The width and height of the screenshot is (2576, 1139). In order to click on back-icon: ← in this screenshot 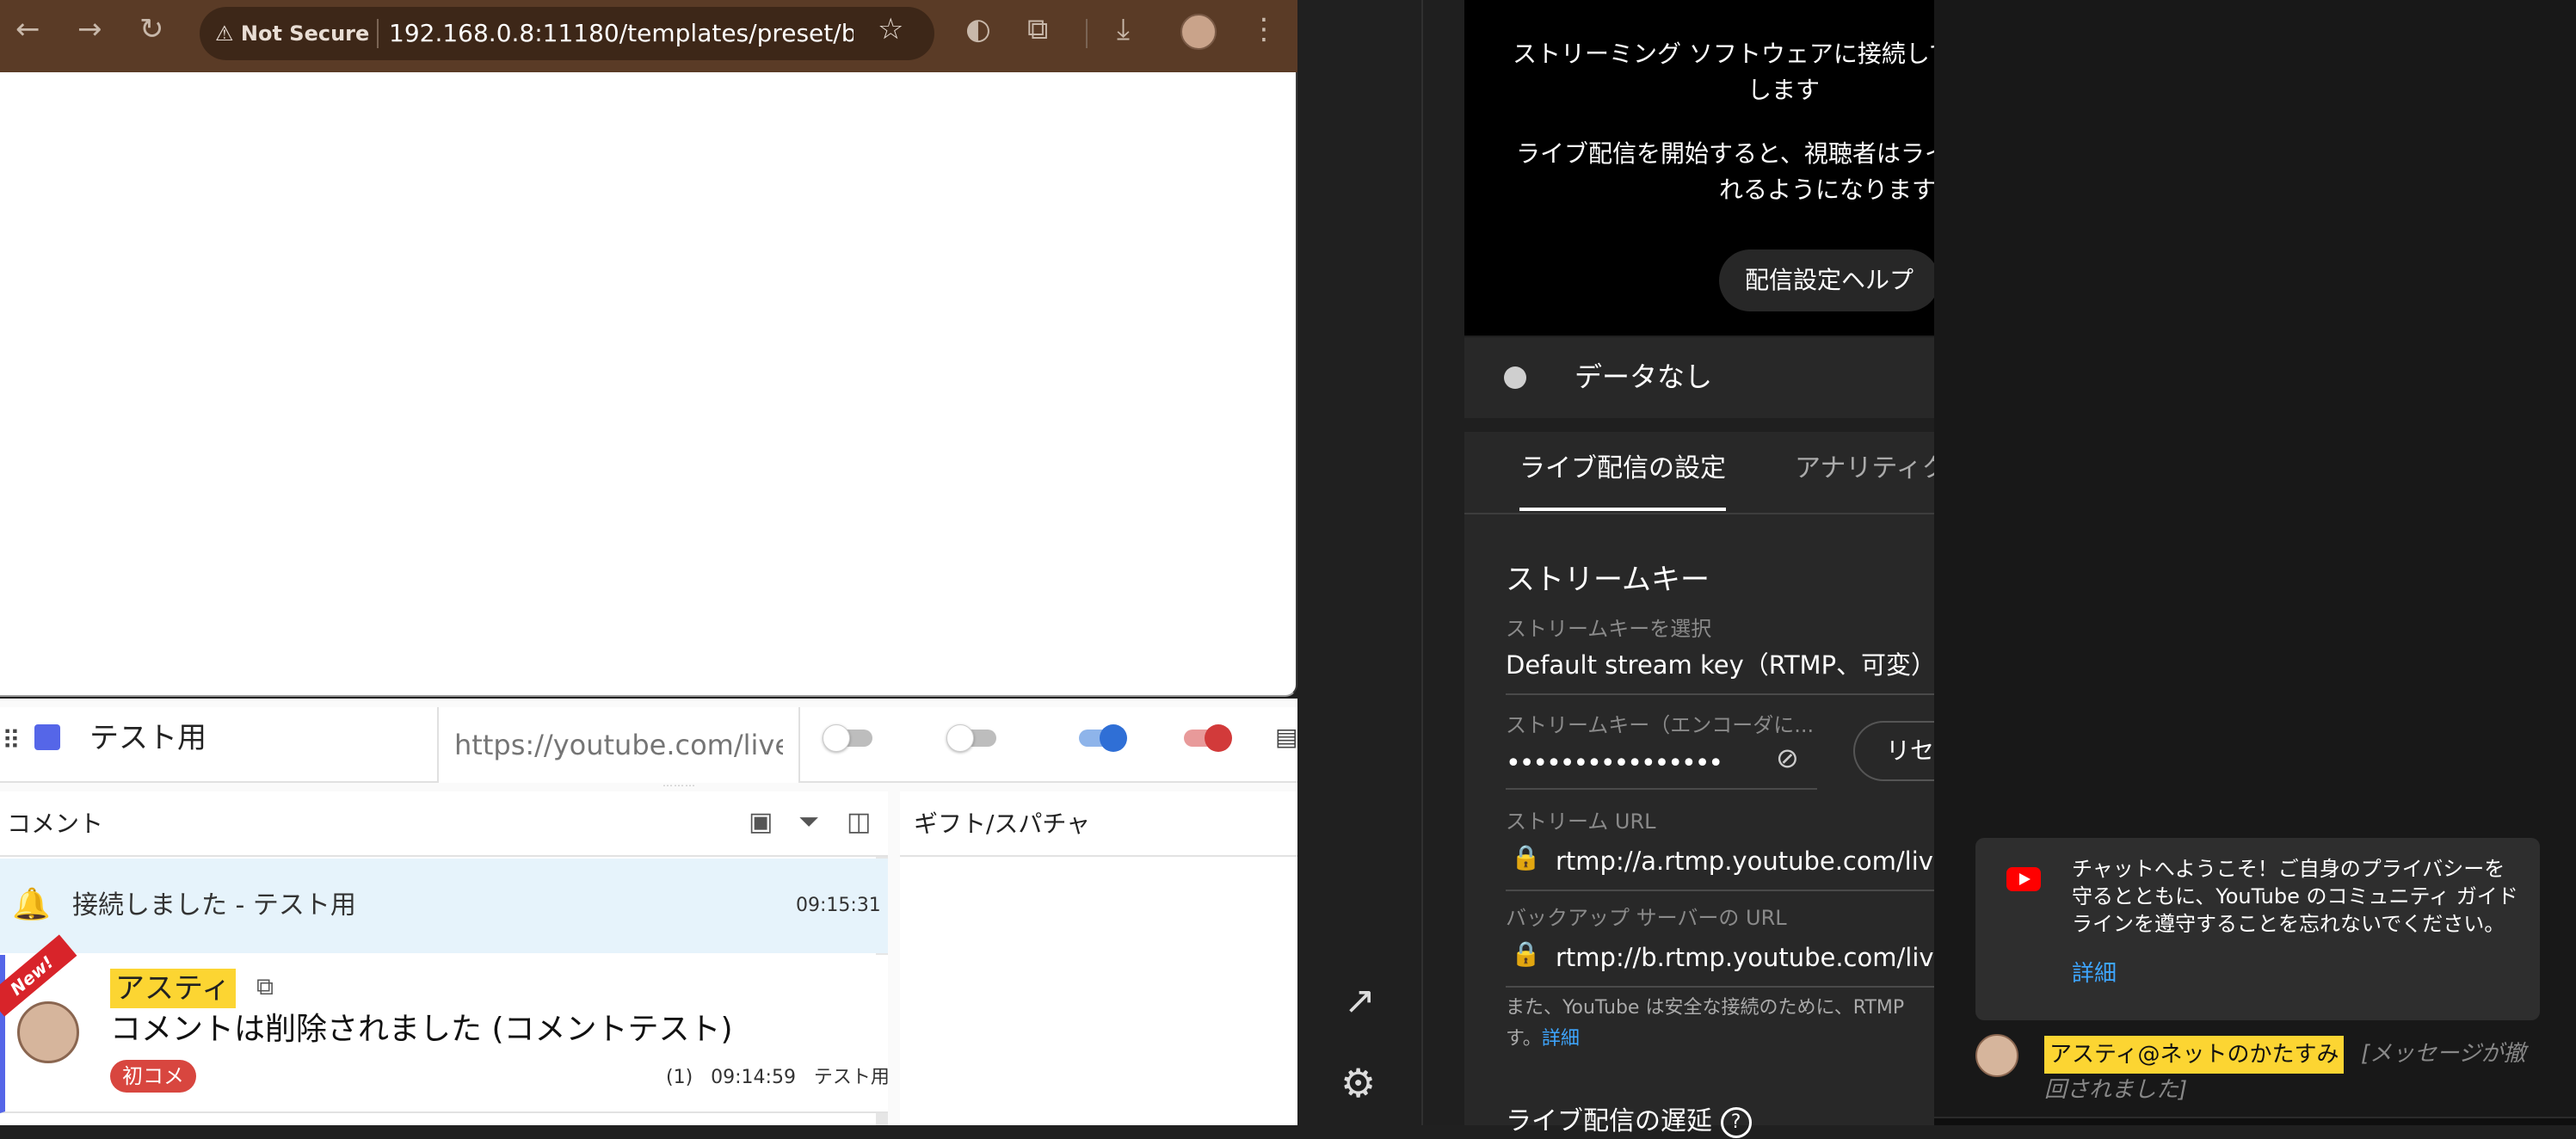, I will do `click(28, 29)`.